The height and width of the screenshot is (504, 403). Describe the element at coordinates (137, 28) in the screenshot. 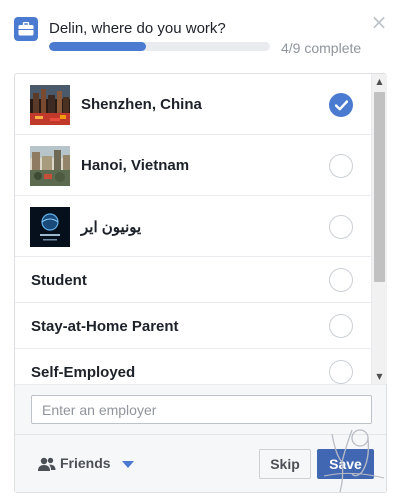

I see `dialog-title: Delin, where do you work?` at that location.